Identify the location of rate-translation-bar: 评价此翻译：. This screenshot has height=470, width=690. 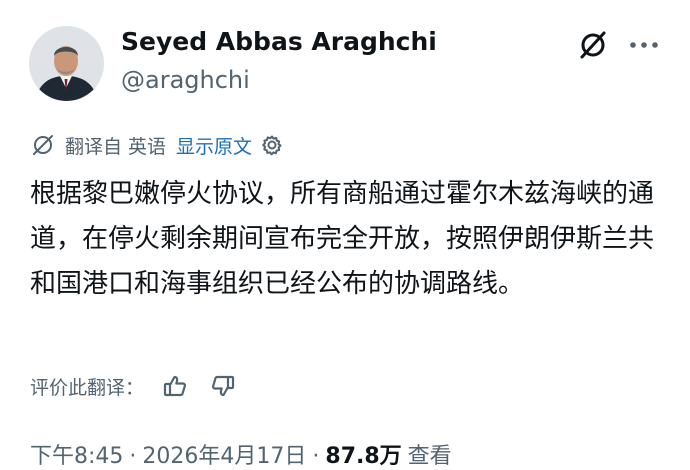
(133, 386).